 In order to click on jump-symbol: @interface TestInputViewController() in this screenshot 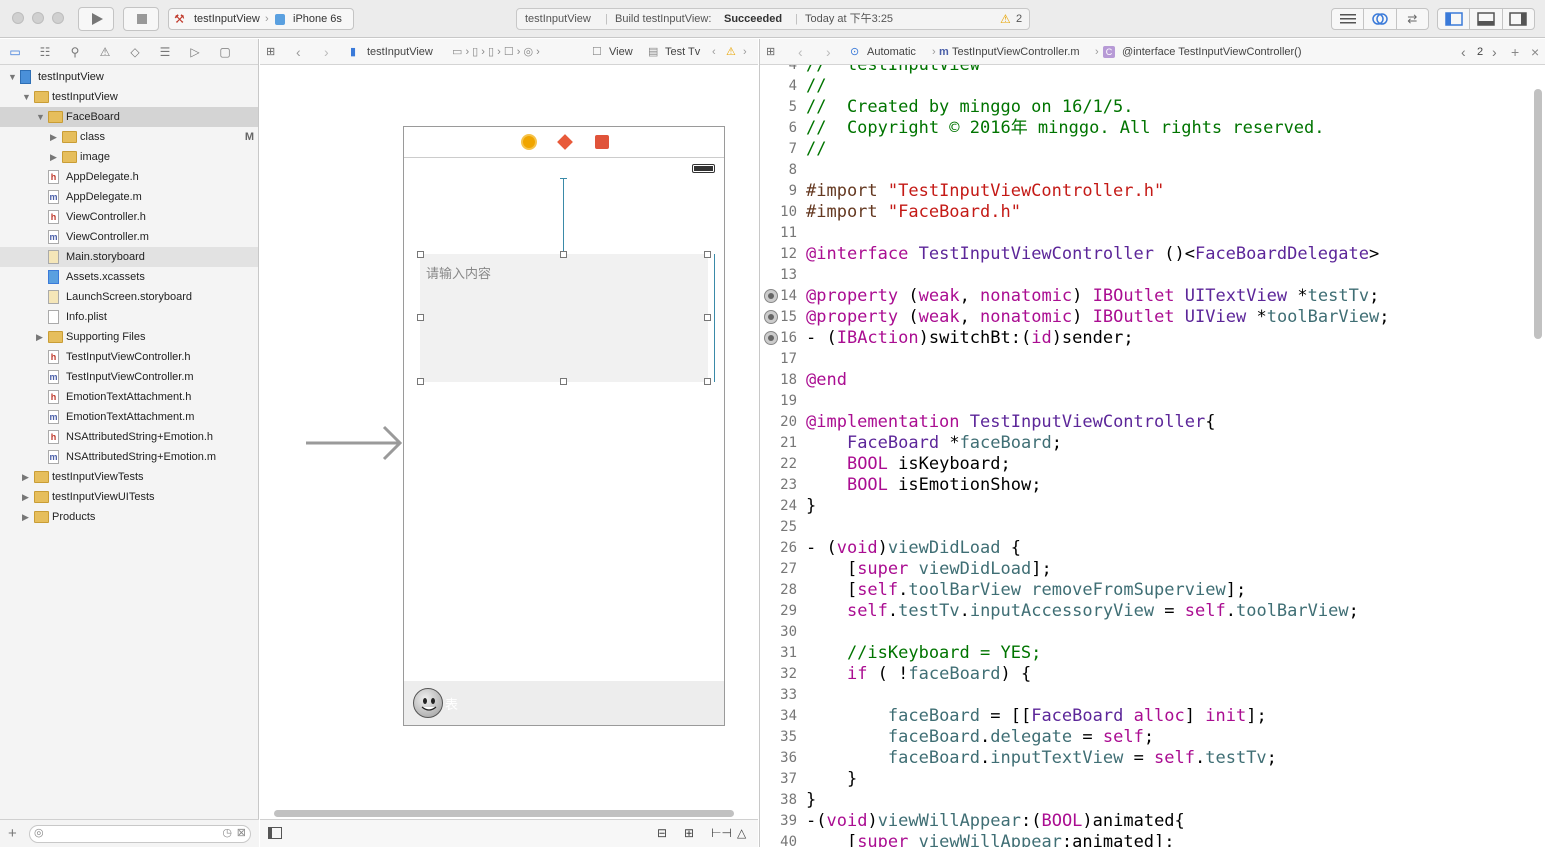, I will do `click(1212, 52)`.